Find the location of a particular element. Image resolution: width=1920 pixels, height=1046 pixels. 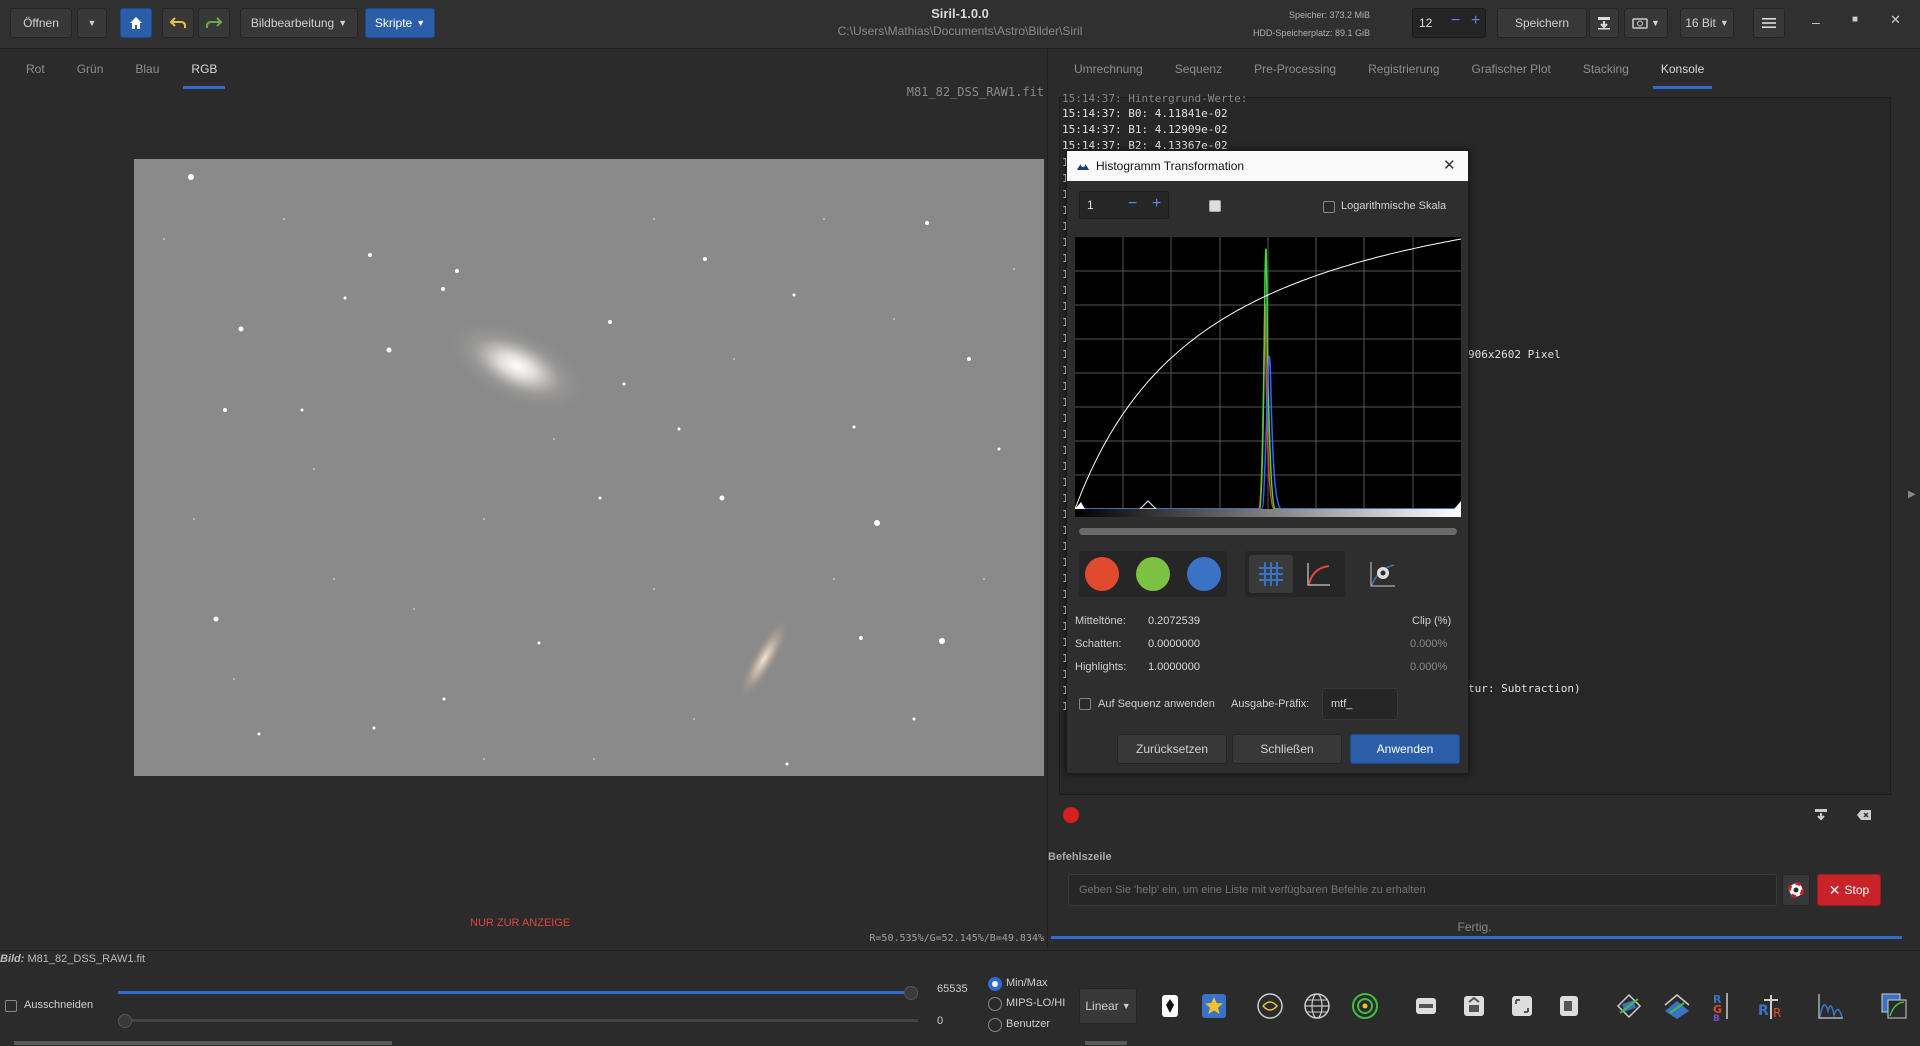

collapse-icon: ▶ is located at coordinates (1912, 494).